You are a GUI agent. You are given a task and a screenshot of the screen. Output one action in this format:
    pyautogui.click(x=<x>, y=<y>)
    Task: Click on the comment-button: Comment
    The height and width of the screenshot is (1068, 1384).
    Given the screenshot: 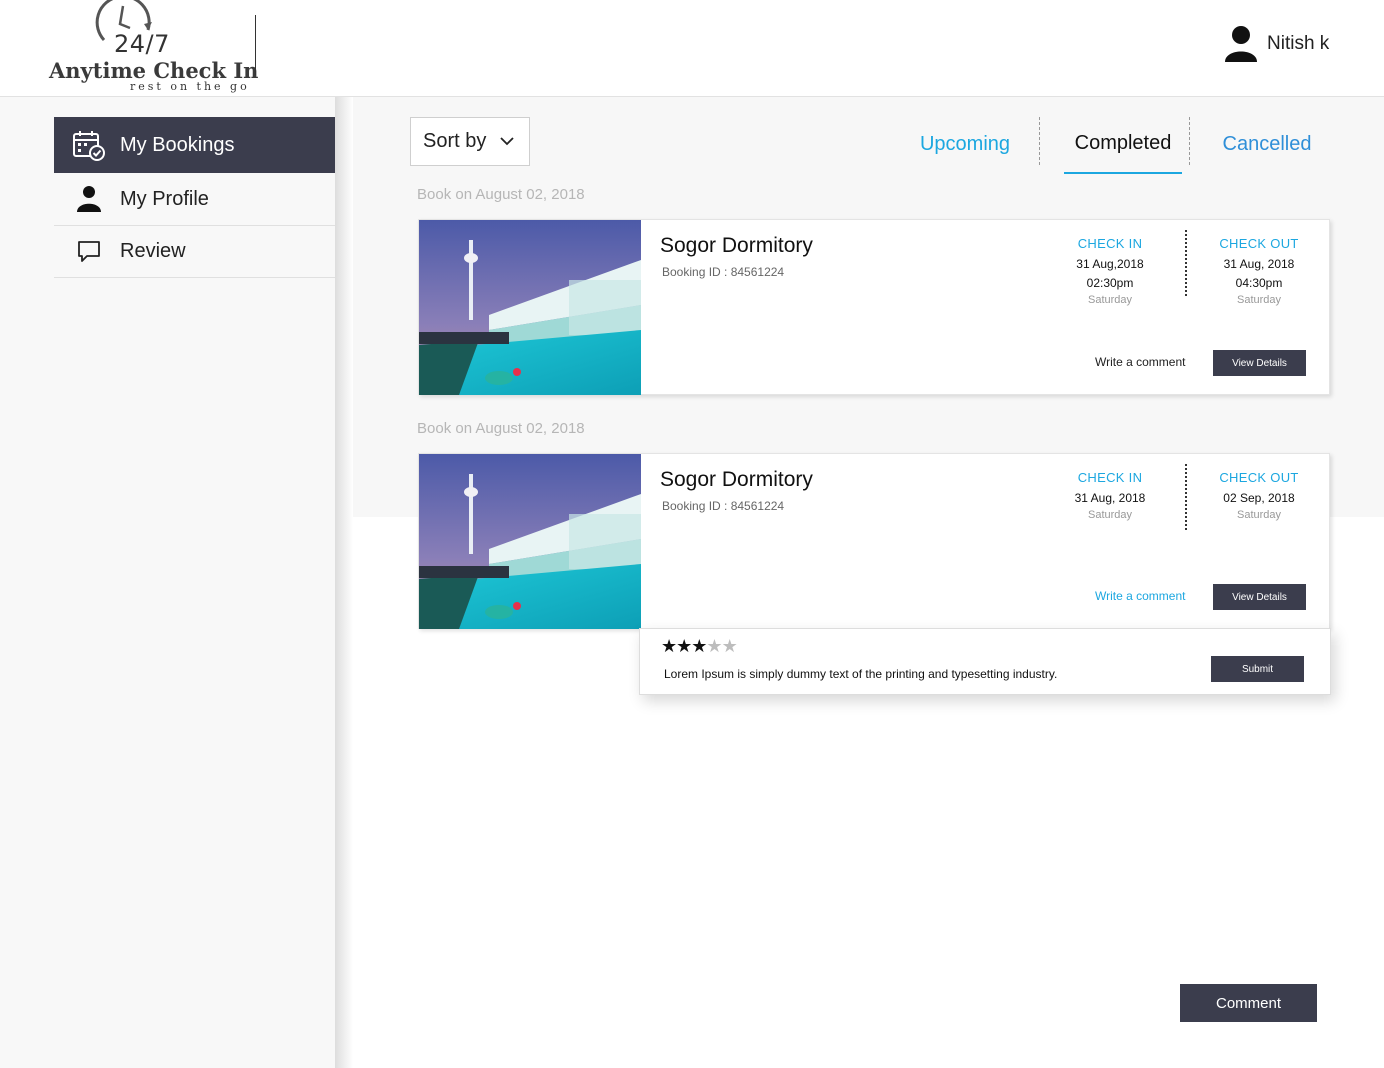 What is the action you would take?
    pyautogui.click(x=1248, y=1003)
    